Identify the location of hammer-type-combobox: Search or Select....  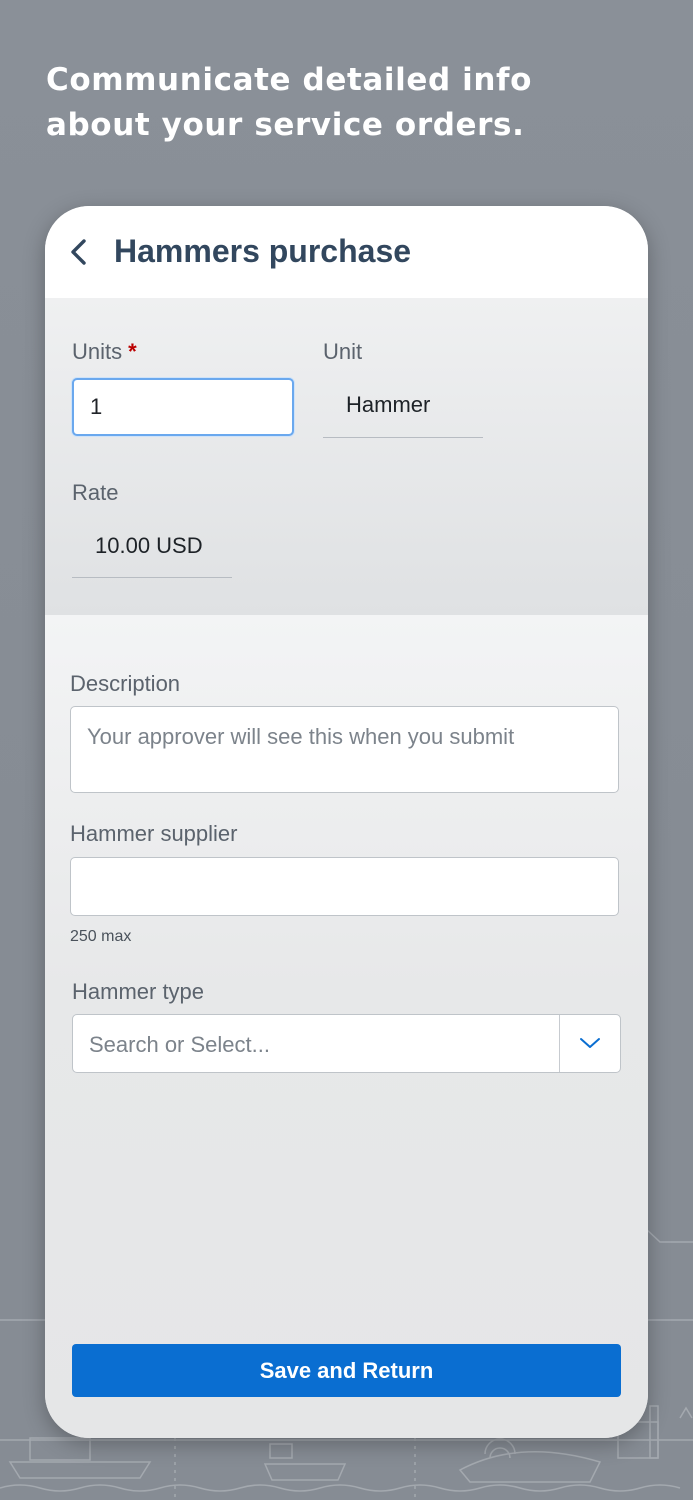
(346, 1043).